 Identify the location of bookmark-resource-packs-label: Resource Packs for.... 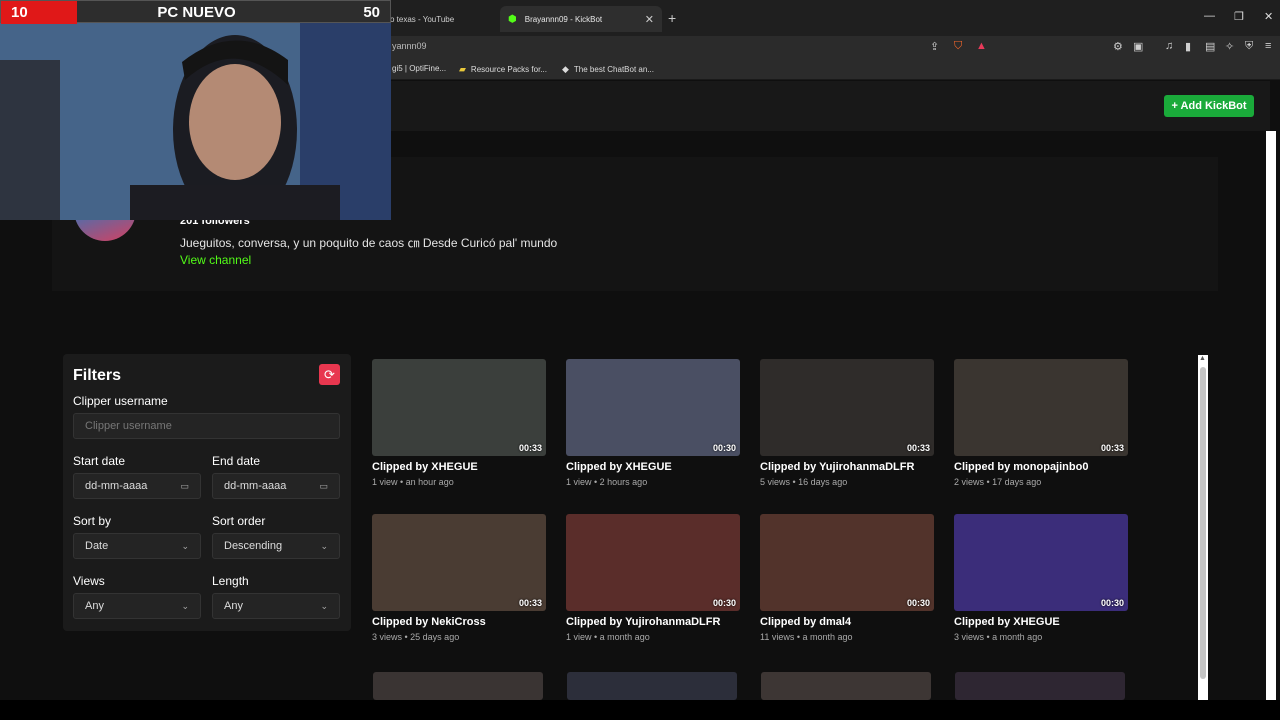
(508, 69).